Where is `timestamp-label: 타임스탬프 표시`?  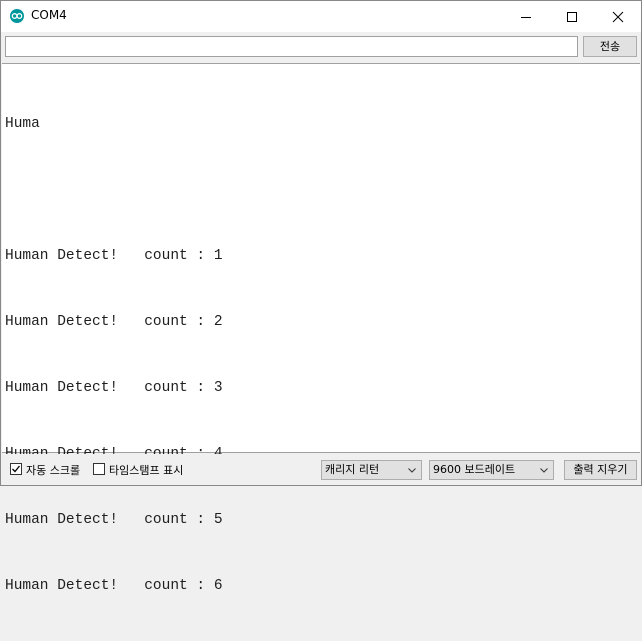
timestamp-label: 타임스탬프 표시 is located at coordinates (146, 470).